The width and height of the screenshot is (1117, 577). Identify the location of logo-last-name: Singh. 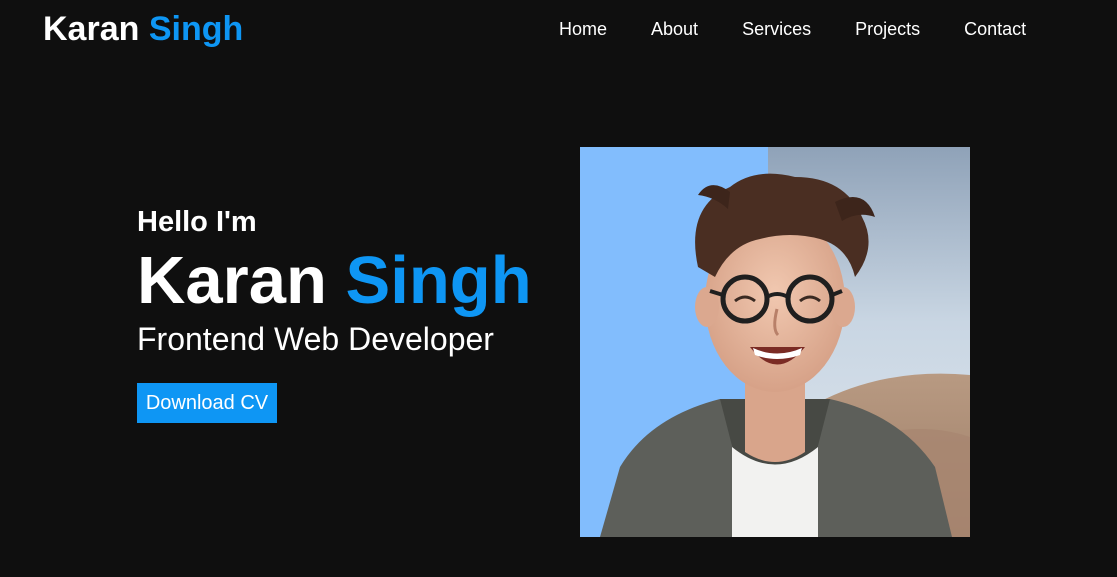
(196, 29).